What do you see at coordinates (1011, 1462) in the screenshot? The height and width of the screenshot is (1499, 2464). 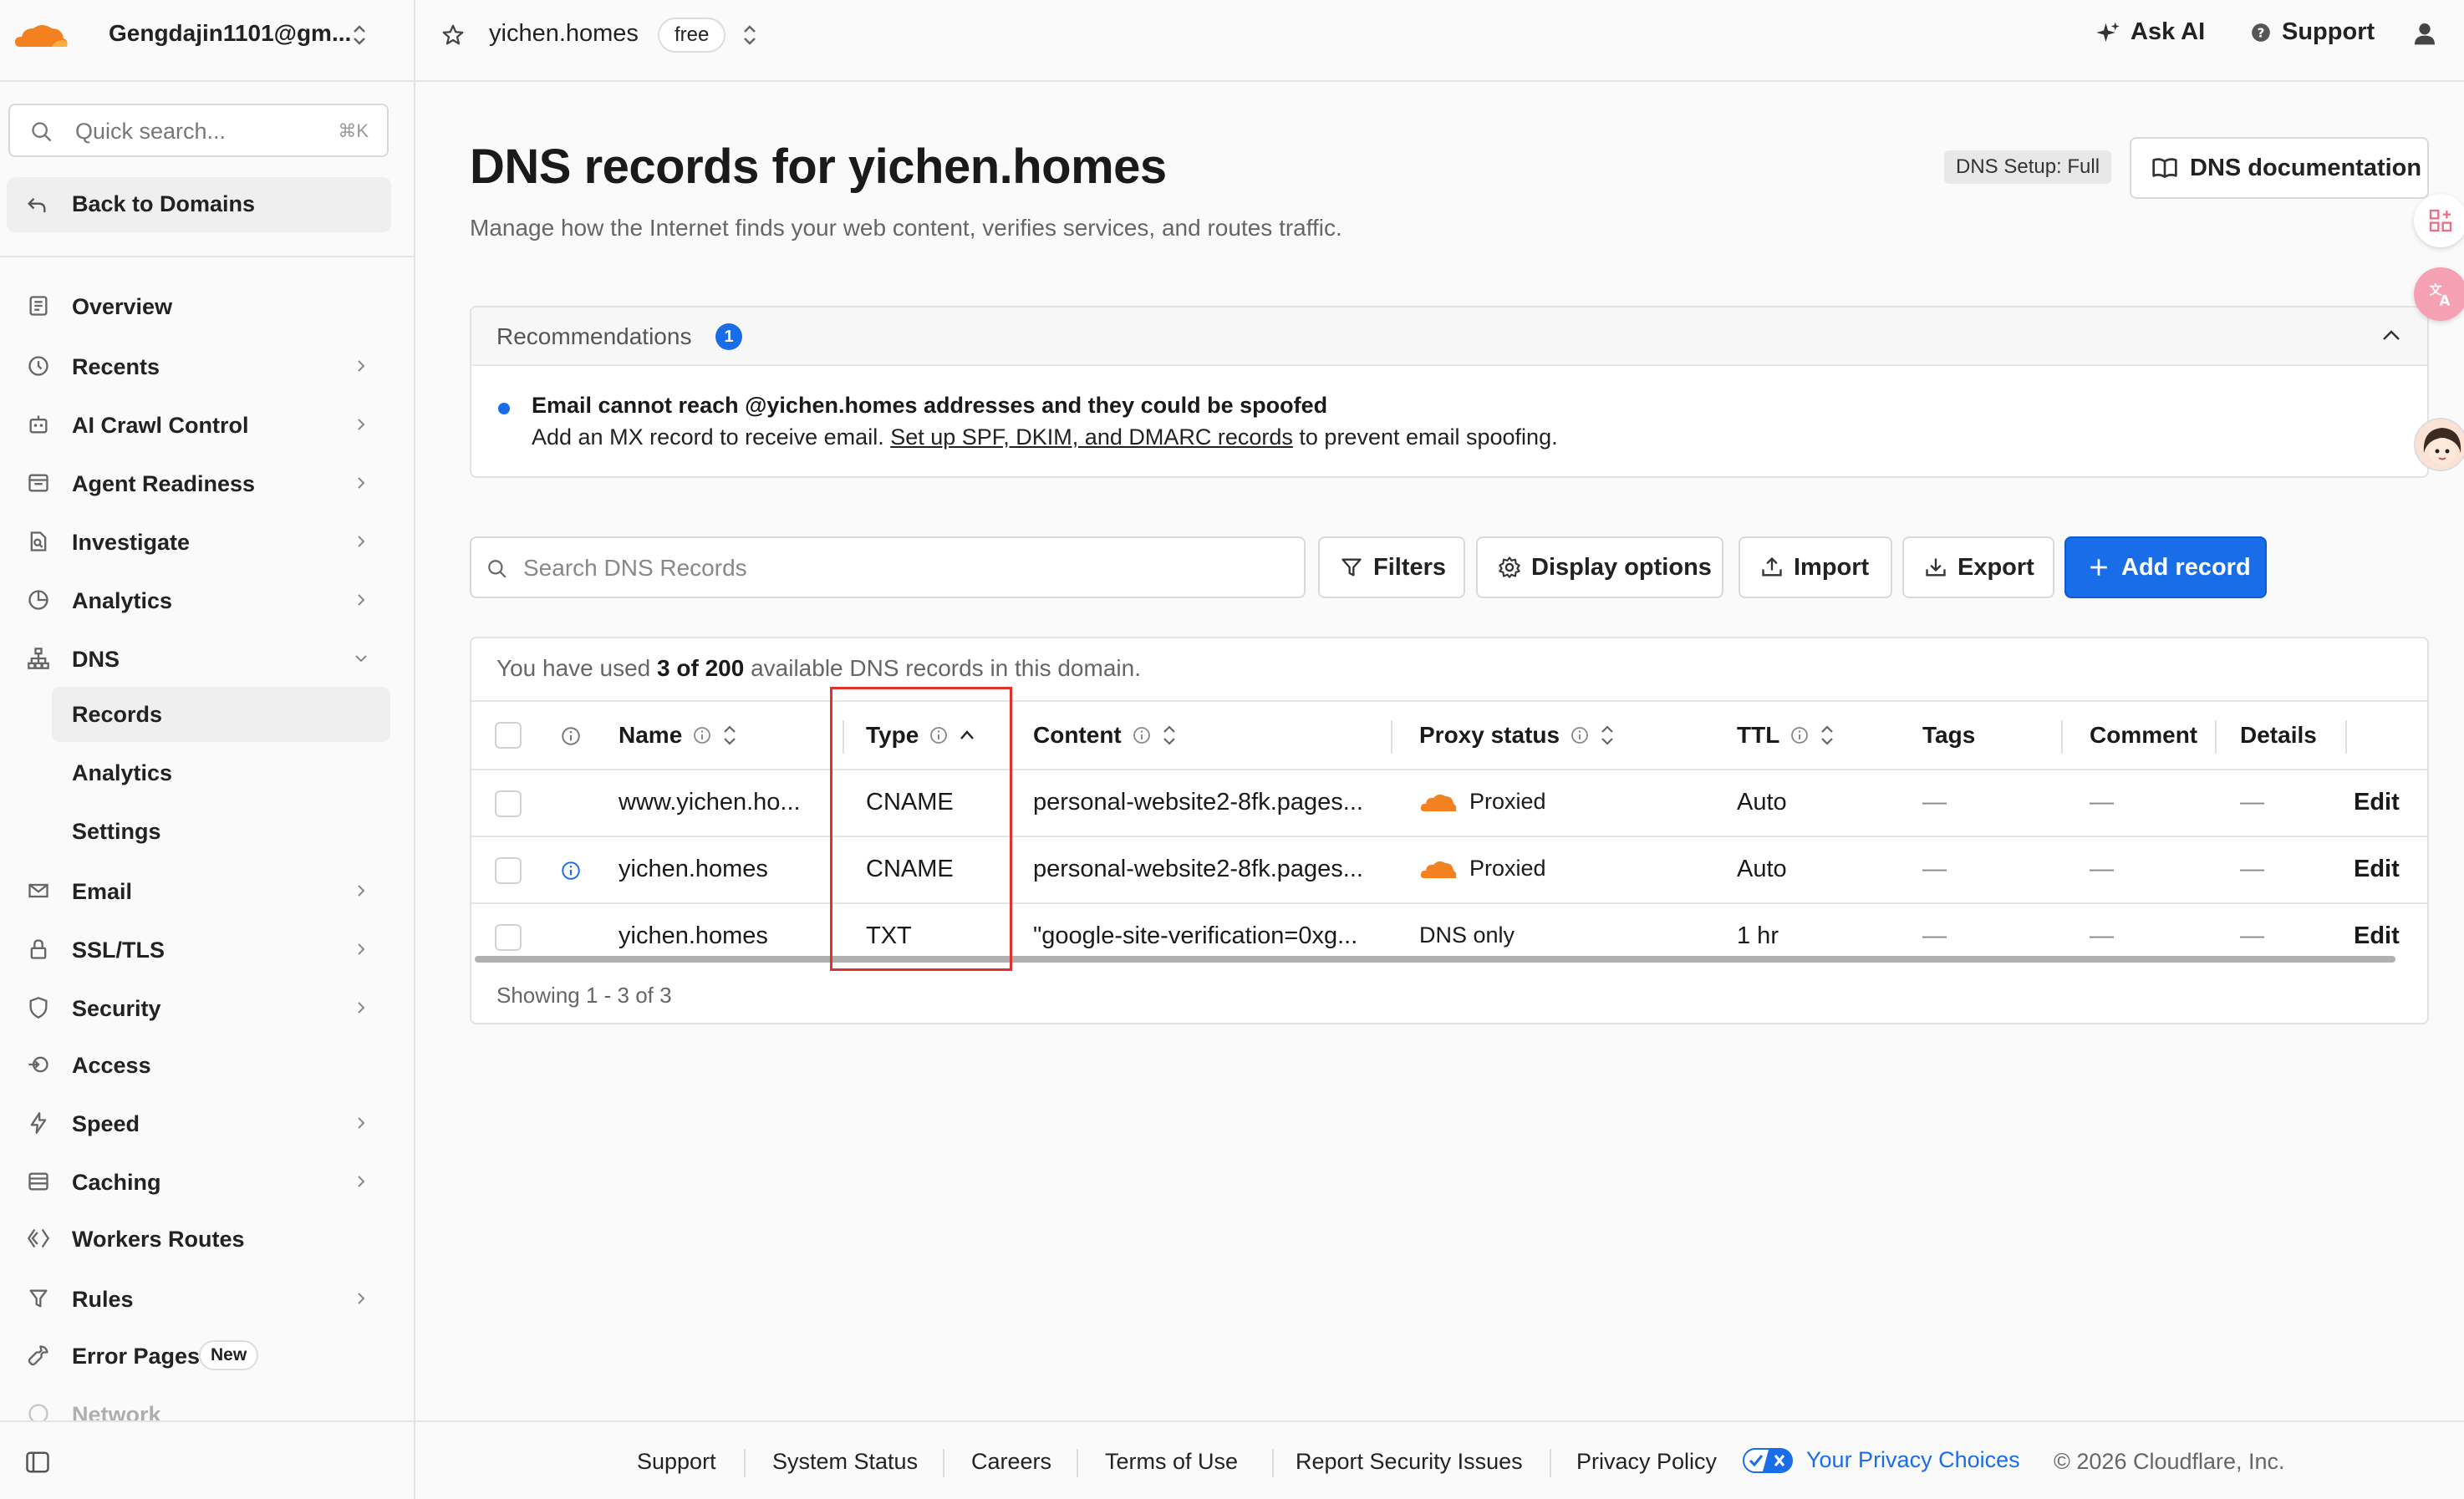 I see `footer-link-careers: Careers` at bounding box center [1011, 1462].